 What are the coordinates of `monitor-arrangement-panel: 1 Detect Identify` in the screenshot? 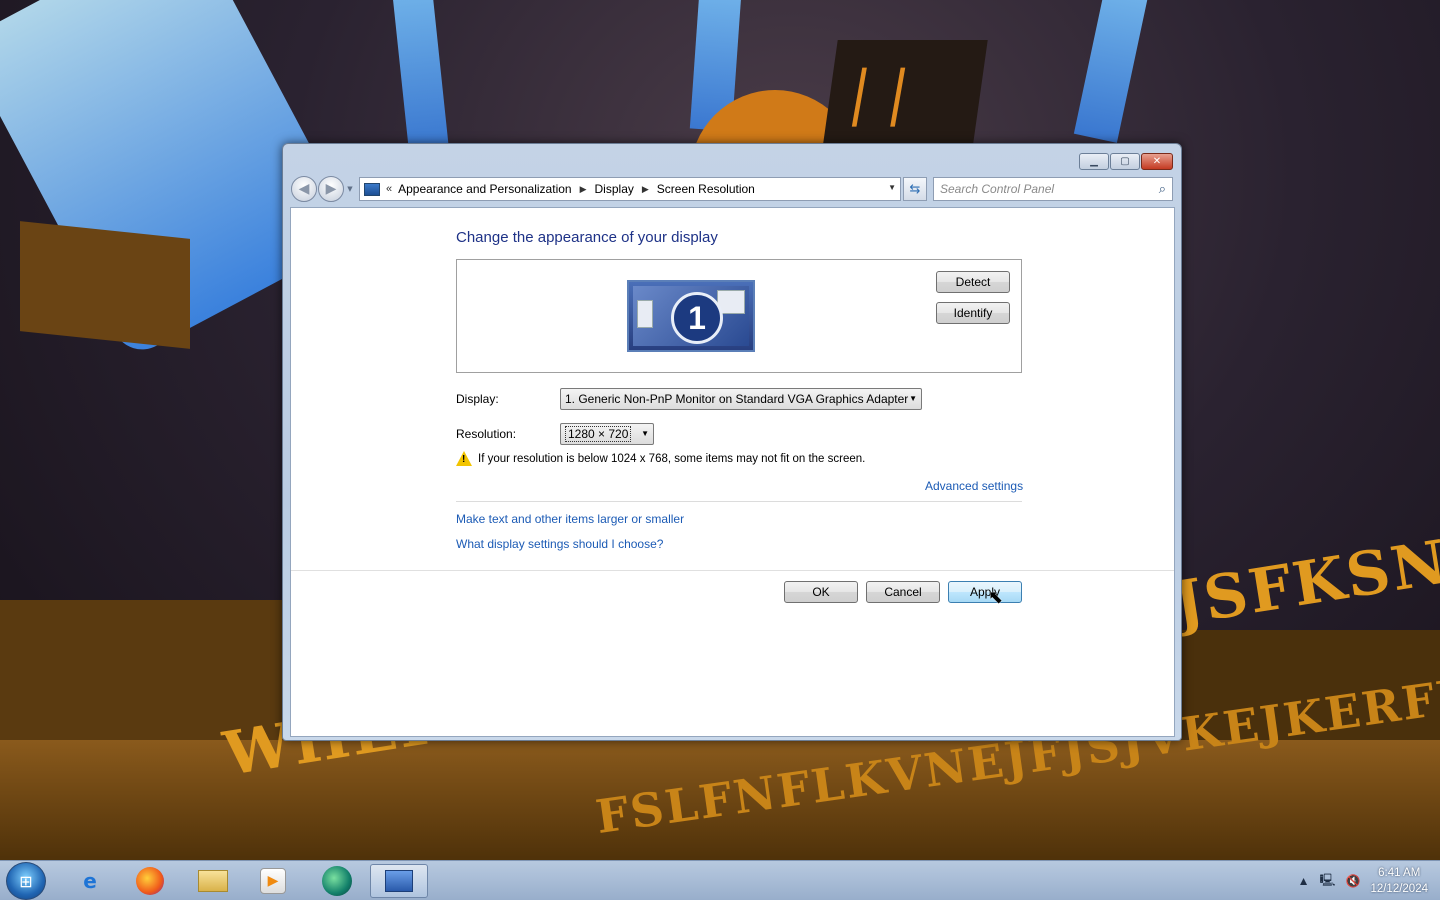 It's located at (739, 316).